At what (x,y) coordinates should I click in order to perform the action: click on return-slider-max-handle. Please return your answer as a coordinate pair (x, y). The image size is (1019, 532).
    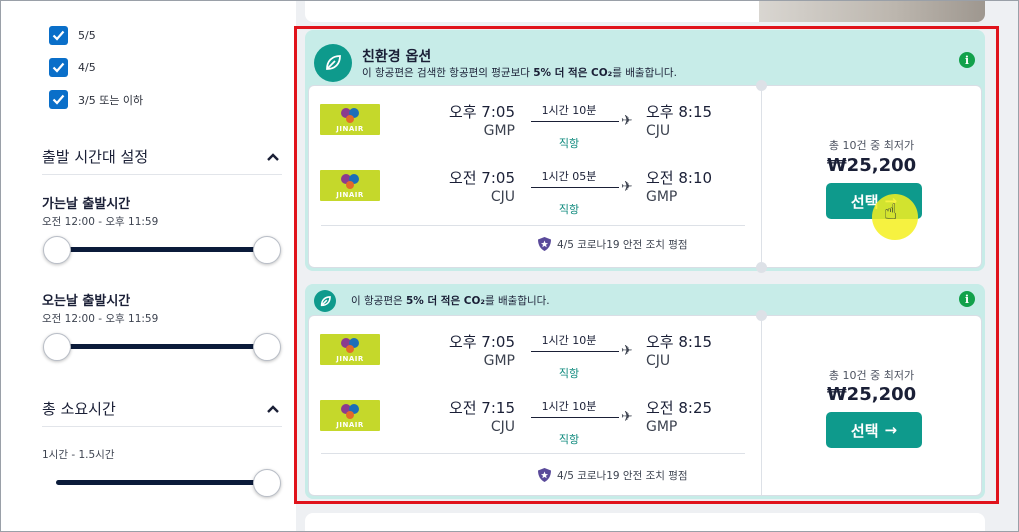
    Looking at the image, I should click on (267, 347).